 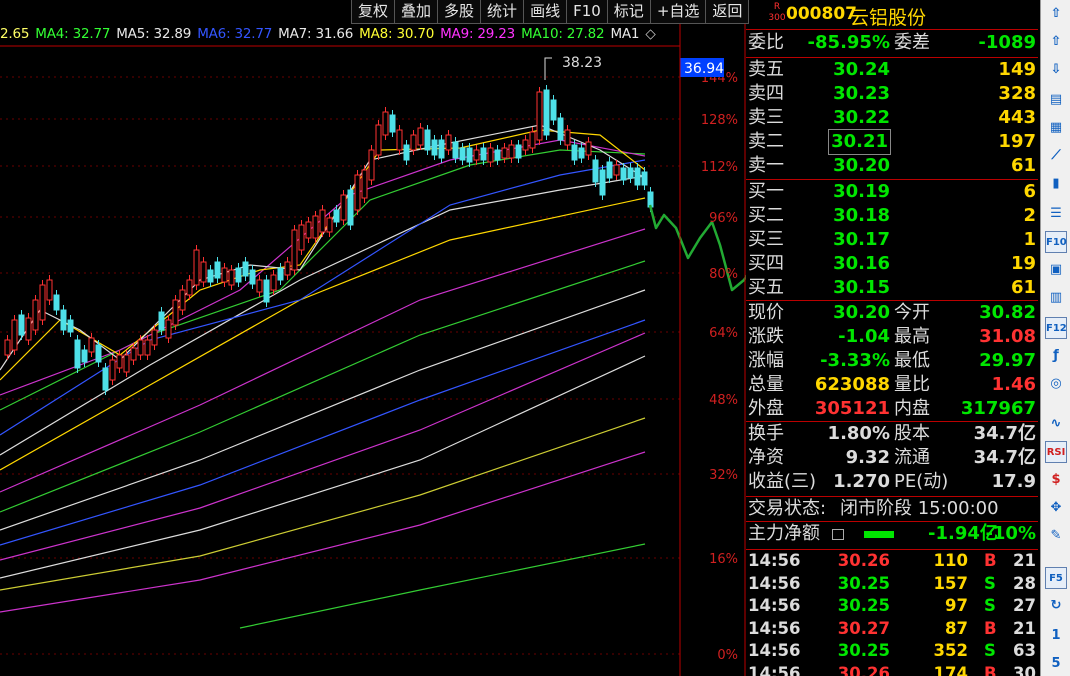 I want to click on r300-badge: R 300, so click(x=777, y=12).